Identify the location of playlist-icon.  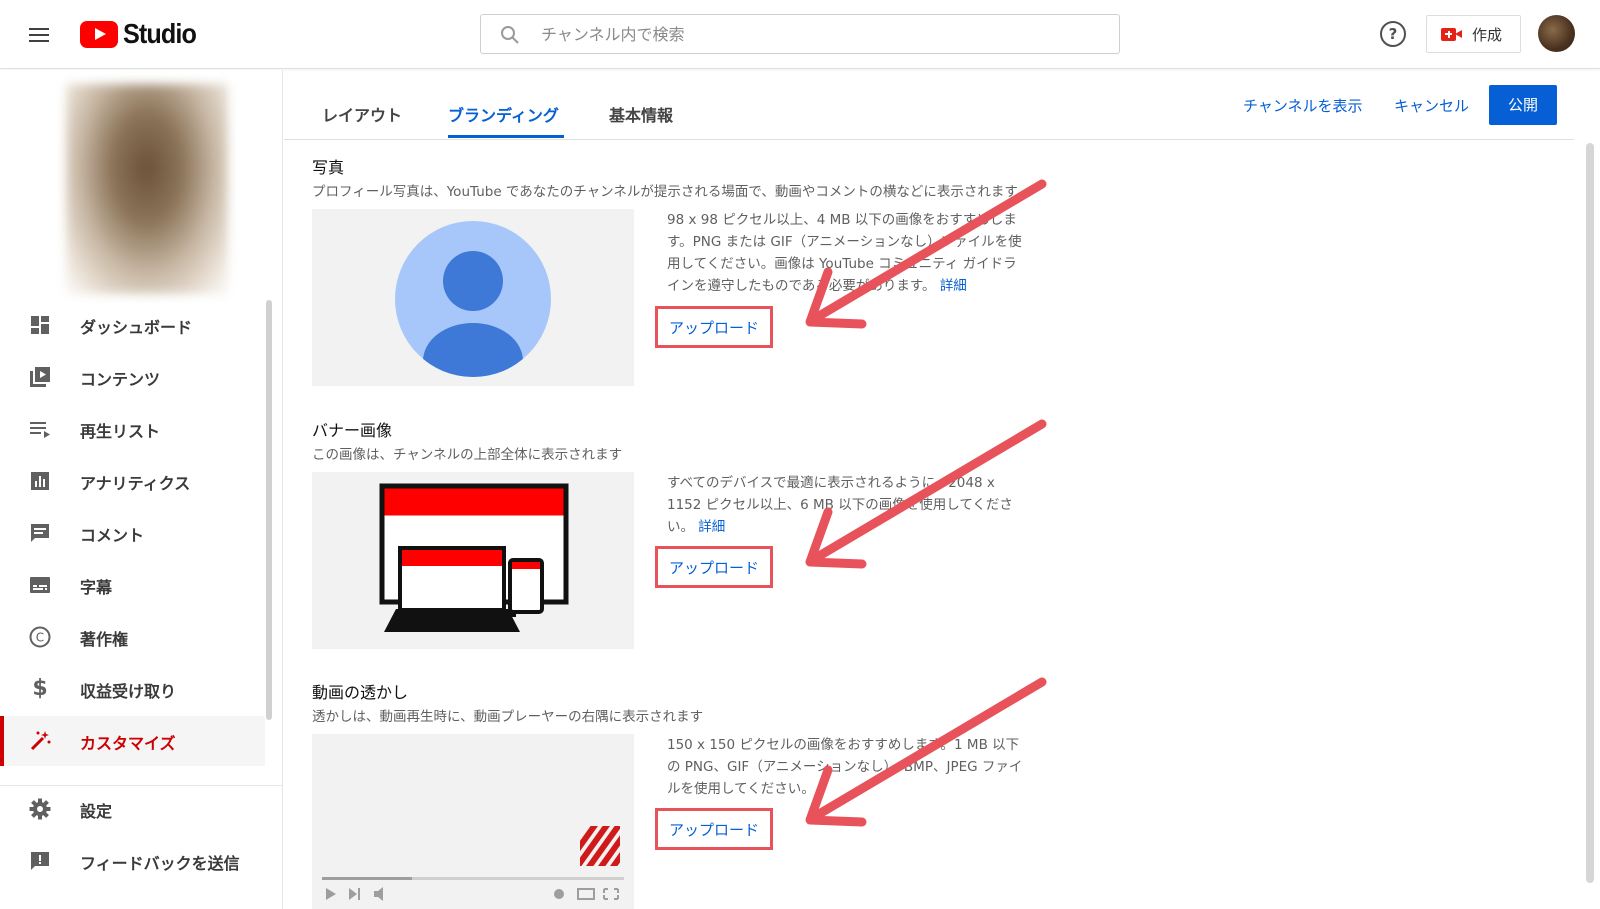
(40, 430).